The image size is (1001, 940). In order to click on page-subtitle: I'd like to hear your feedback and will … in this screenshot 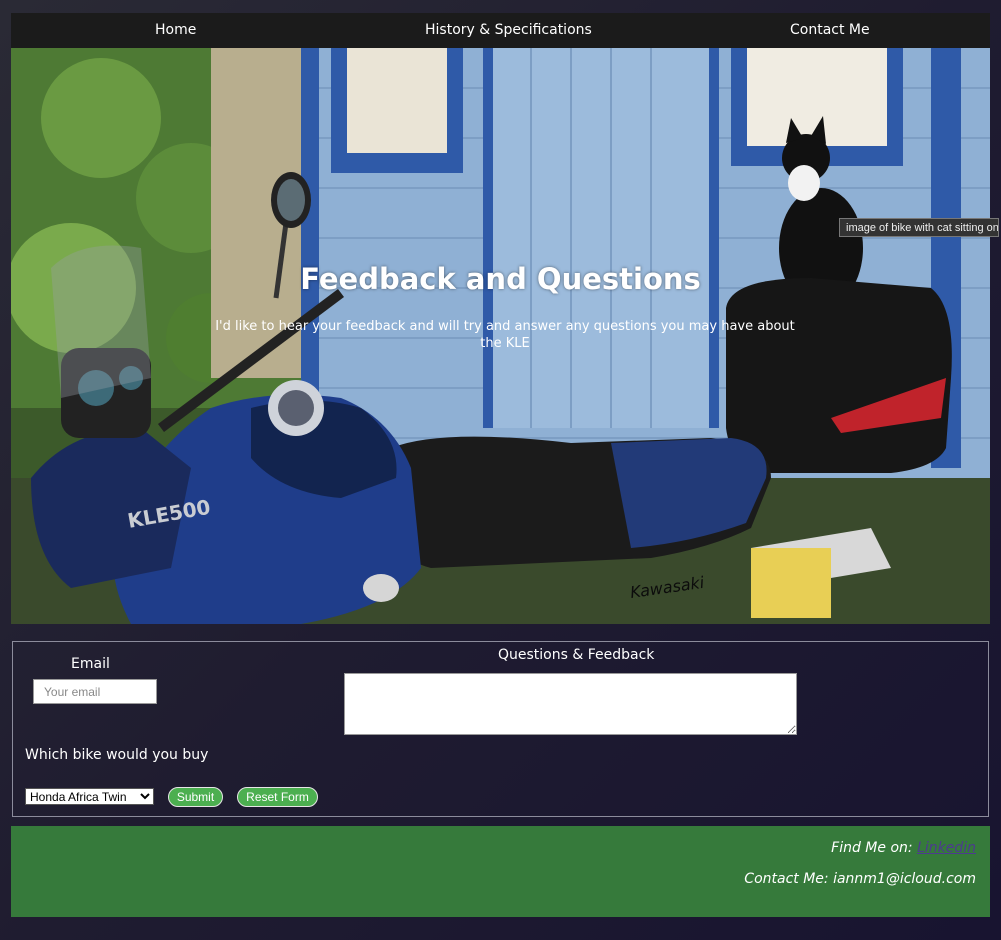, I will do `click(505, 335)`.